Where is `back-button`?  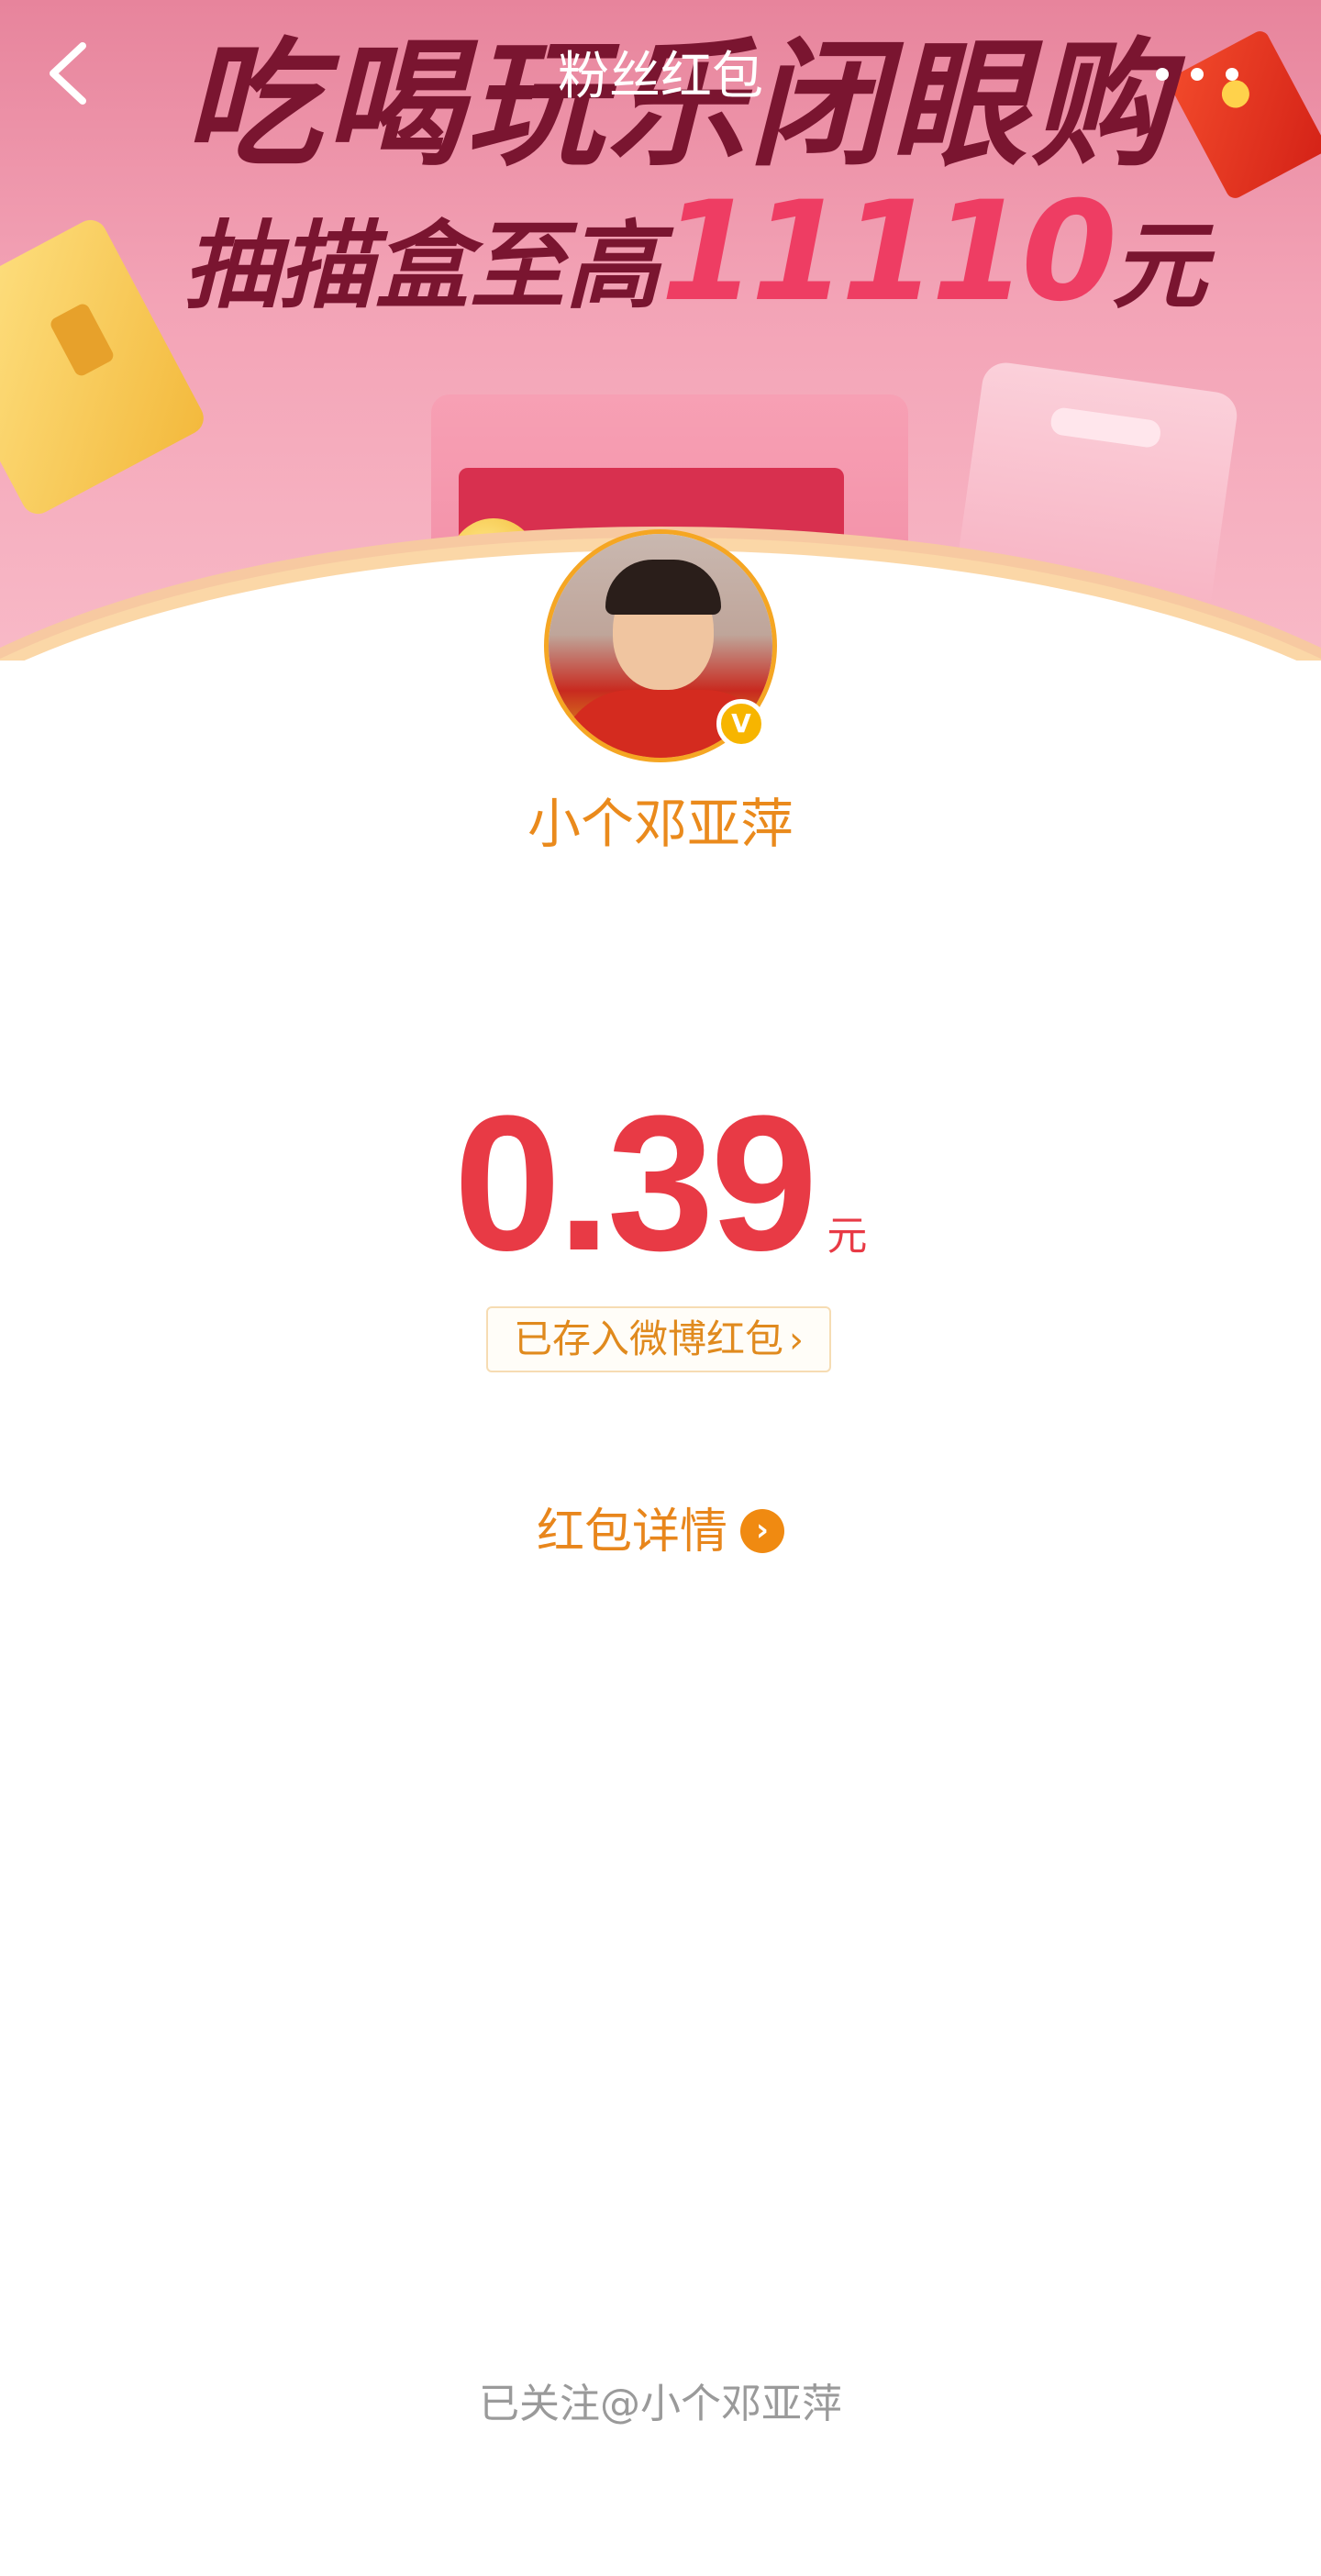
back-button is located at coordinates (69, 73).